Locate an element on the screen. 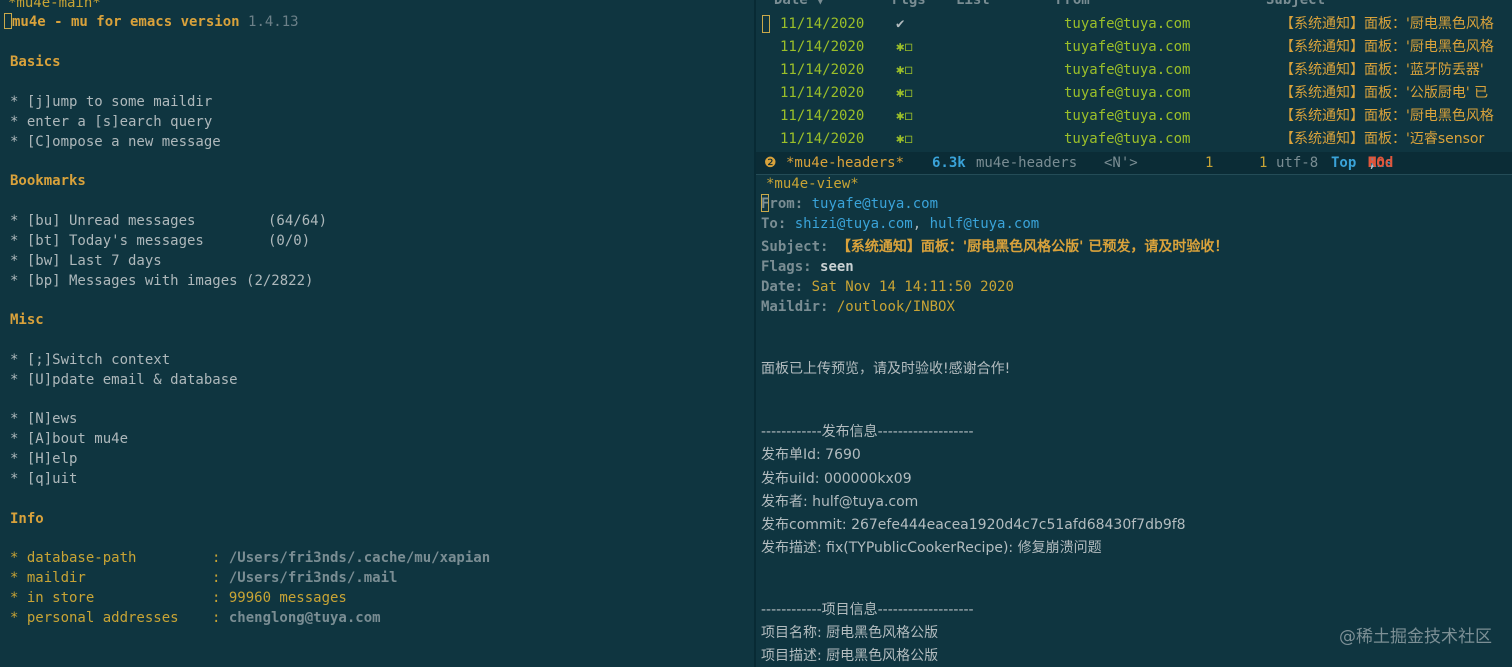 This screenshot has height=667, width=1512. view-from-line: From: tuyafe@tuya.com is located at coordinates (849, 204).